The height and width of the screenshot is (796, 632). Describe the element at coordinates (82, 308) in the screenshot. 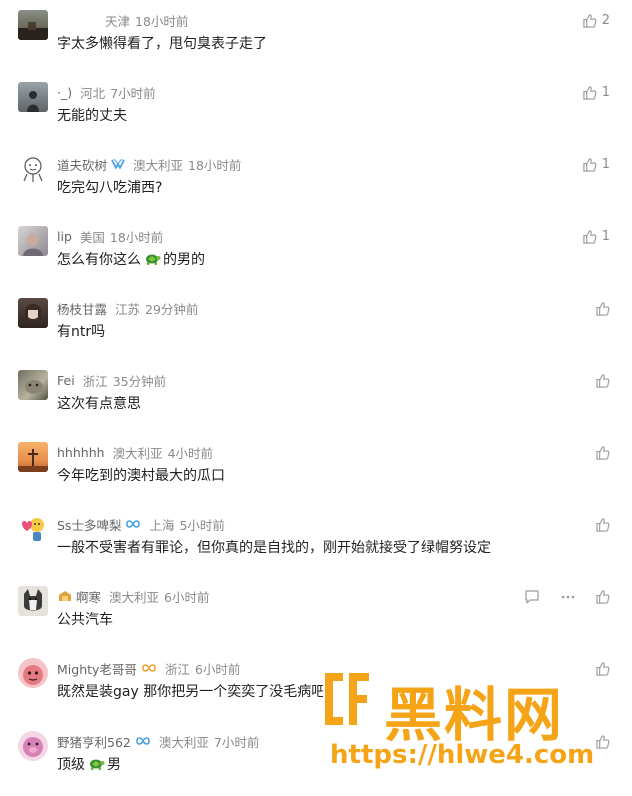

I see `username: 杨枝甘露` at that location.